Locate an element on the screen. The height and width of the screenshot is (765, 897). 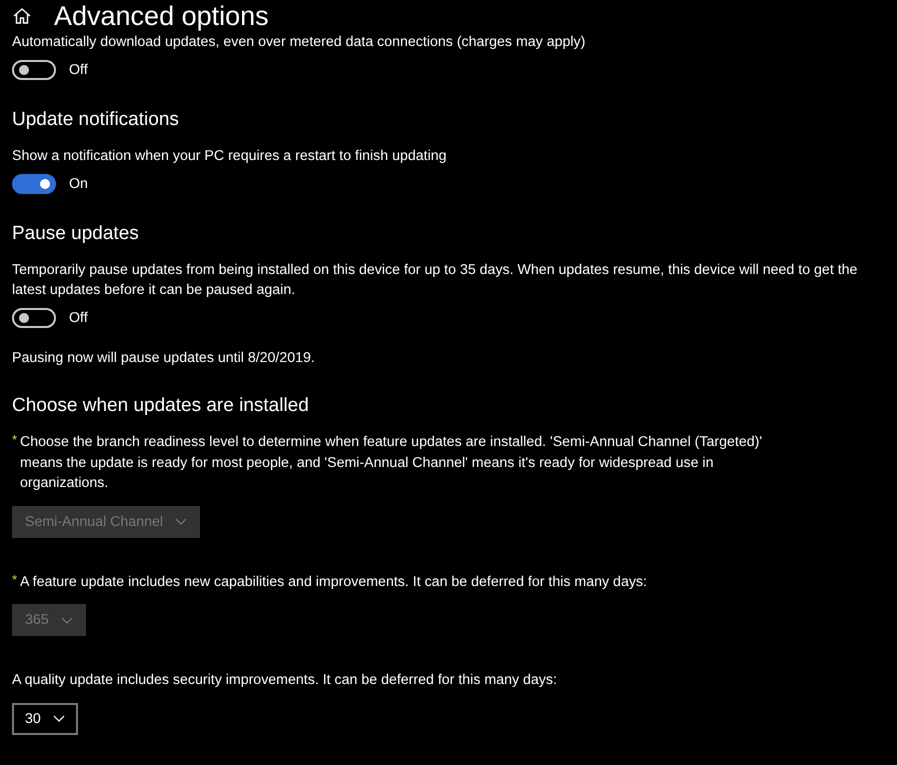
setting-description: Show a notification when your PC requires a restart to finish updating is located at coordinates (230, 156).